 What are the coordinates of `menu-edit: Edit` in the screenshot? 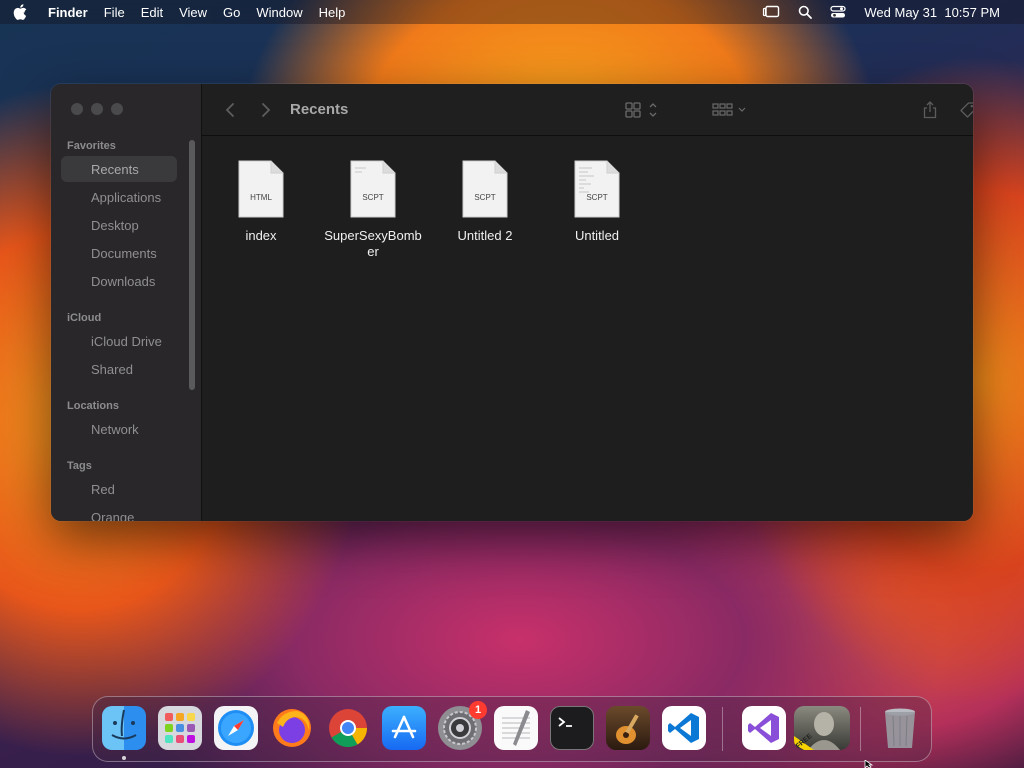 It's located at (152, 12).